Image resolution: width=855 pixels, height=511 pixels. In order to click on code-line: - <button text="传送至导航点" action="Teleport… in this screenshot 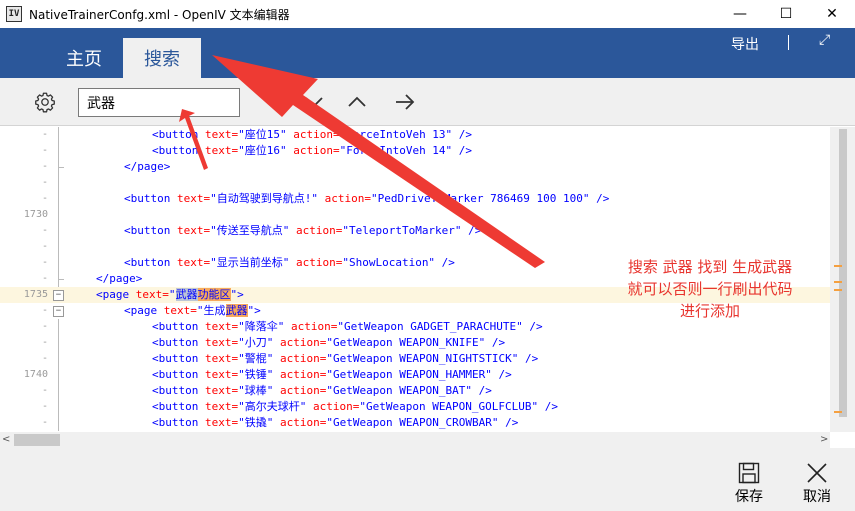, I will do `click(261, 231)`.